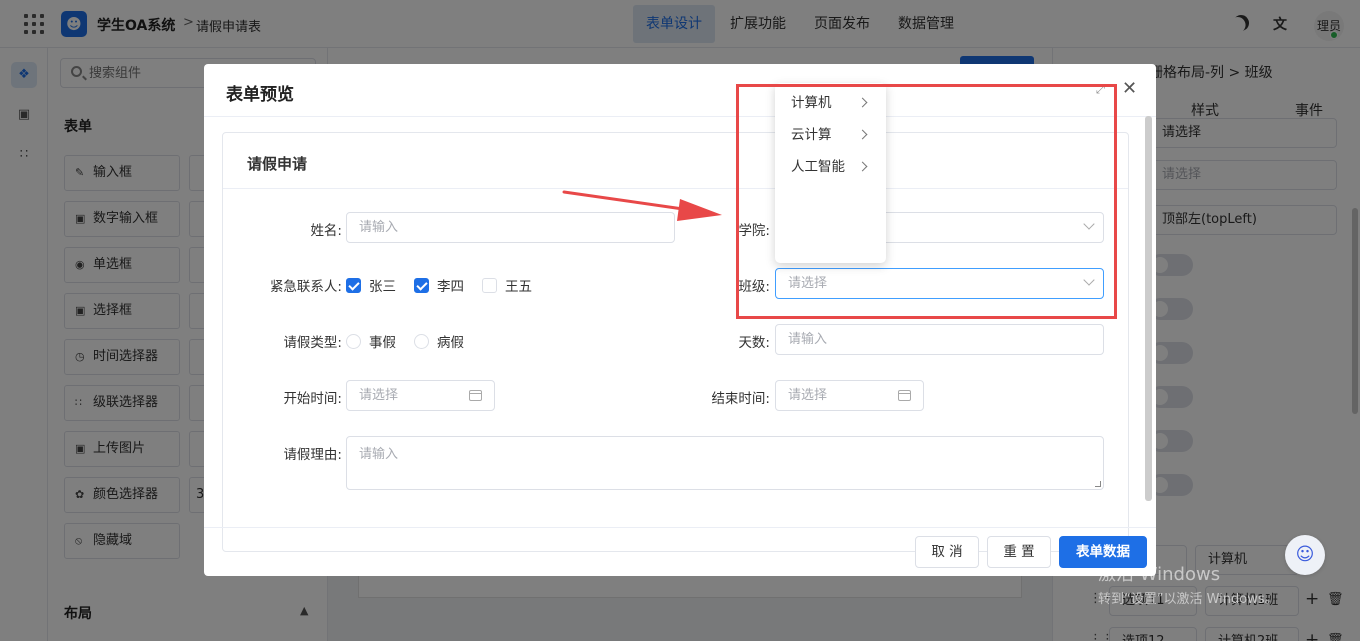  What do you see at coordinates (939, 339) in the screenshot?
I see `days-input: 请输入` at bounding box center [939, 339].